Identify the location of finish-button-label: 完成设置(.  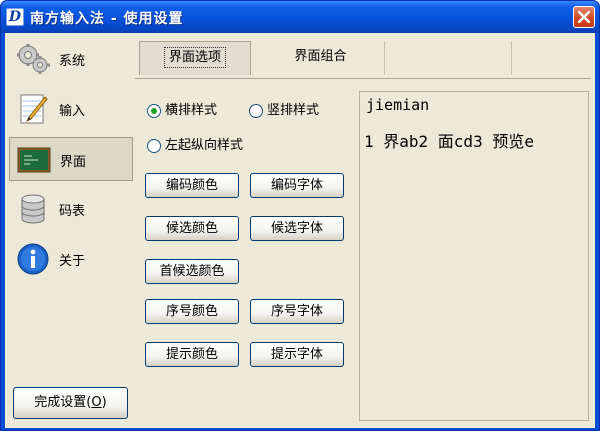
(63, 402).